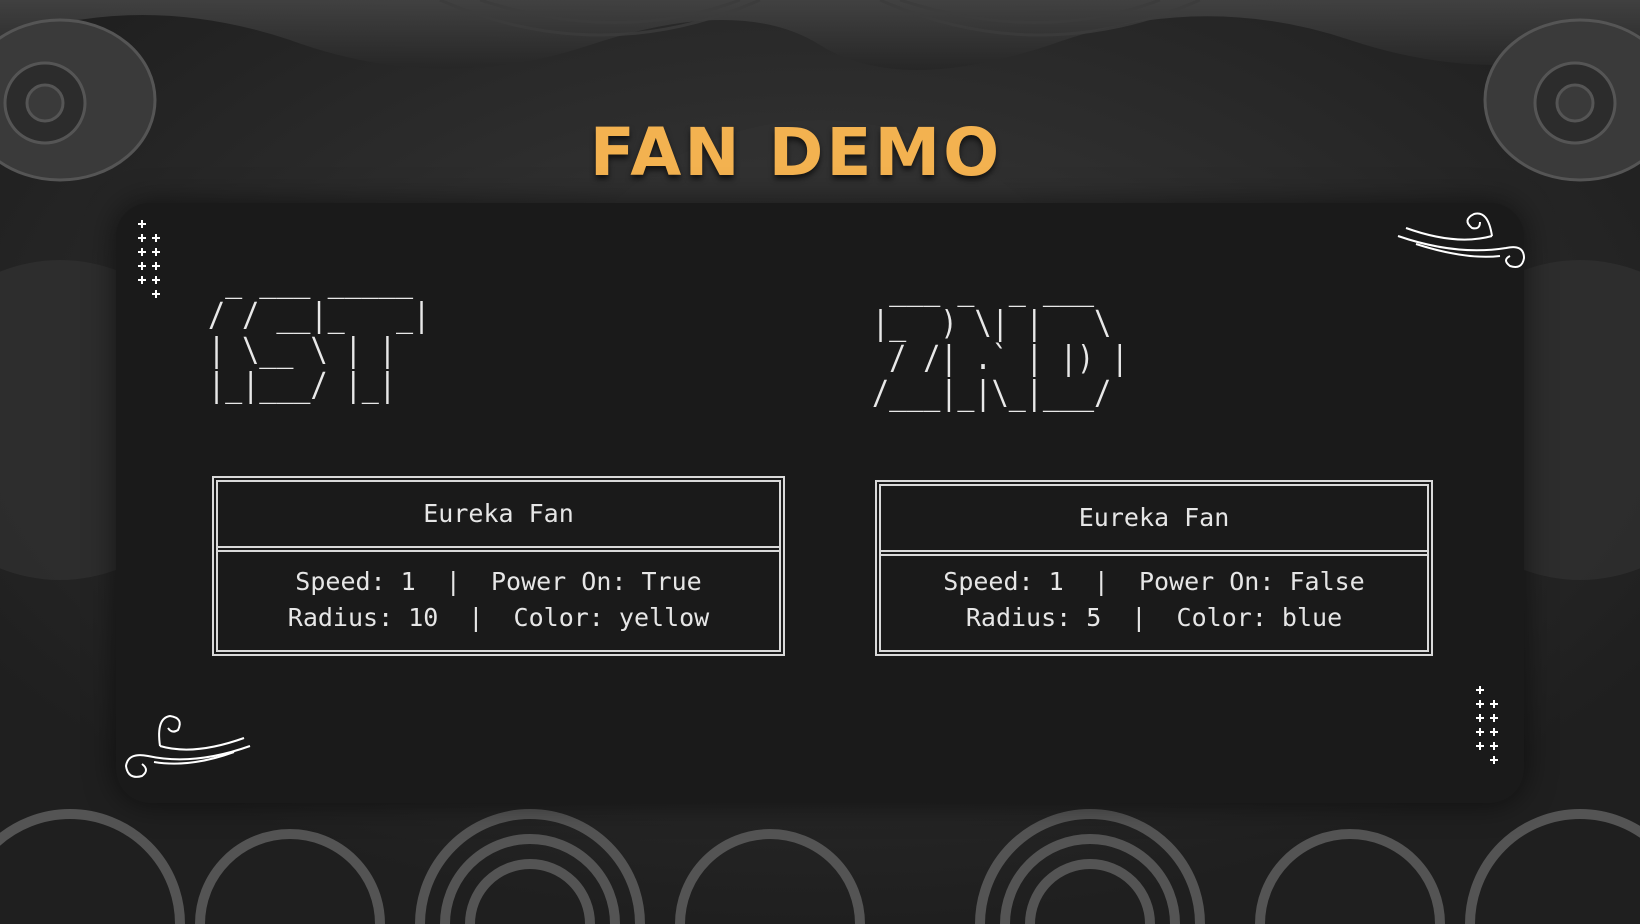 This screenshot has width=1640, height=924. What do you see at coordinates (498, 581) in the screenshot?
I see `fan-stats-line: Speed: 1 | Power On: True` at bounding box center [498, 581].